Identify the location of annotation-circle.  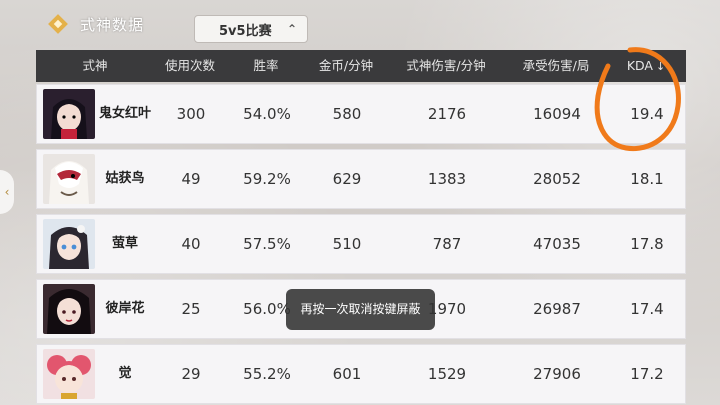
(637, 99).